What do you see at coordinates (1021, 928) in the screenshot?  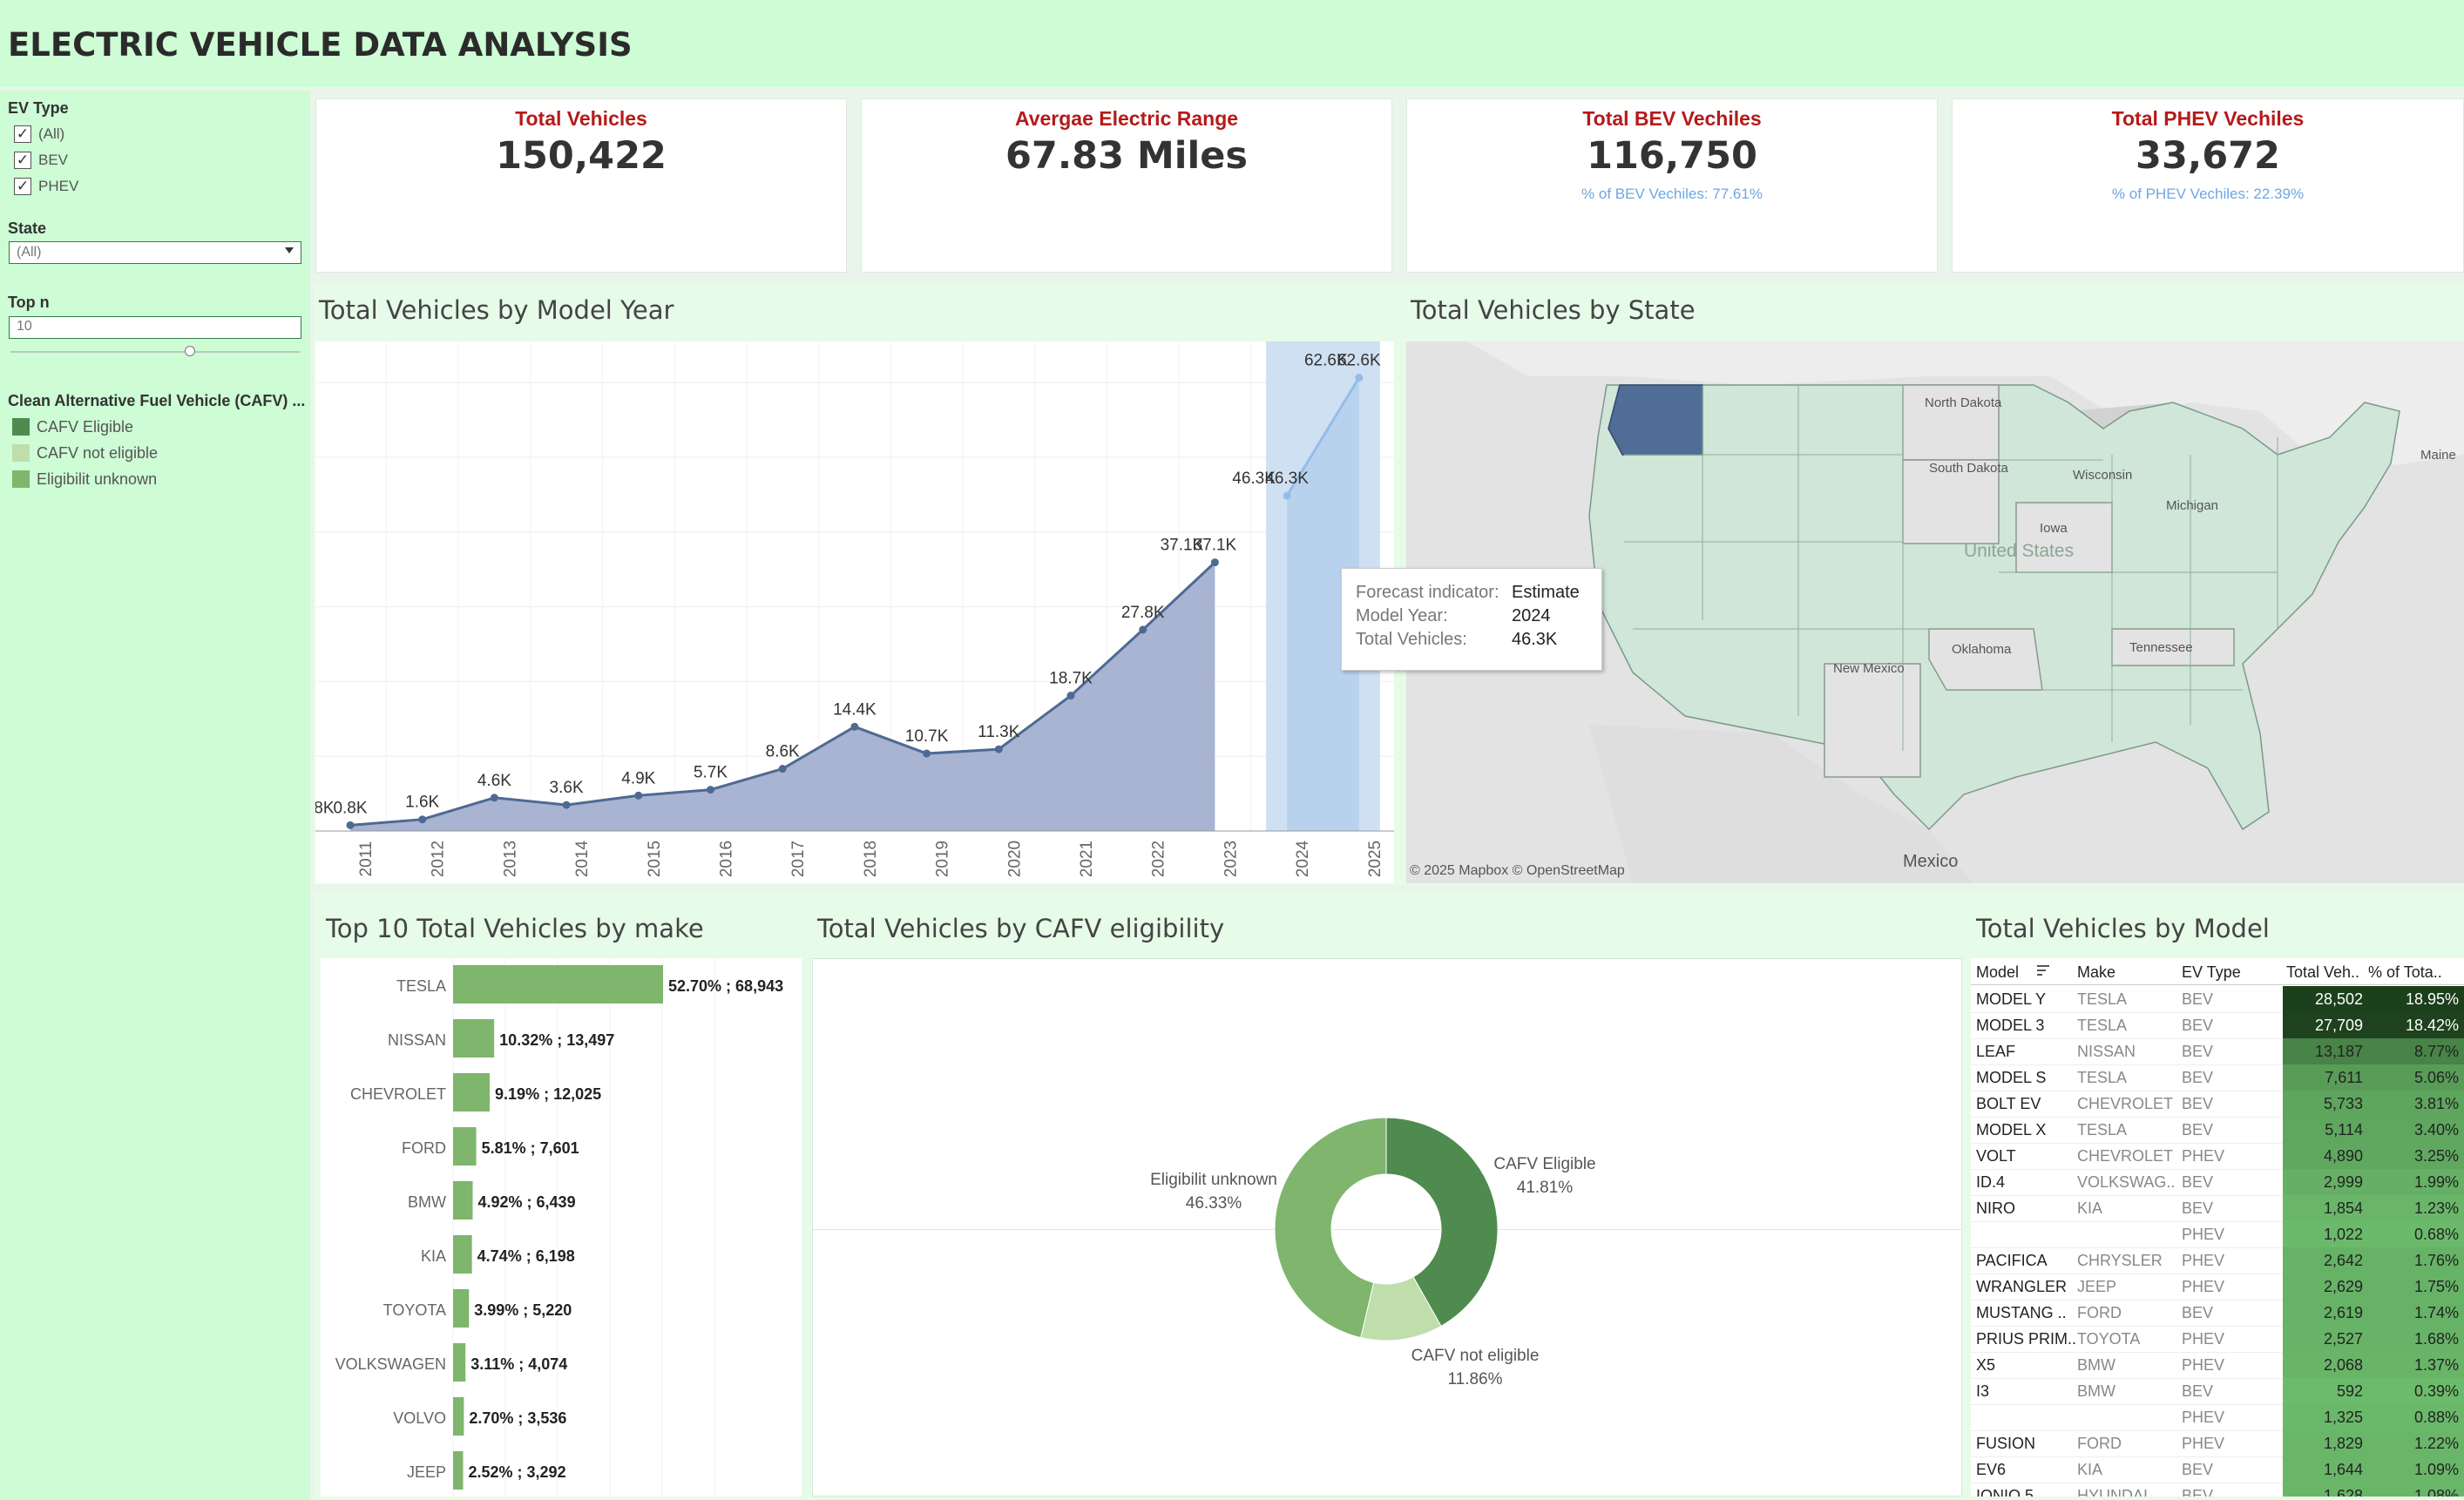 I see `cafv-chart-title: Total Vehicles by CAFV eligibility` at bounding box center [1021, 928].